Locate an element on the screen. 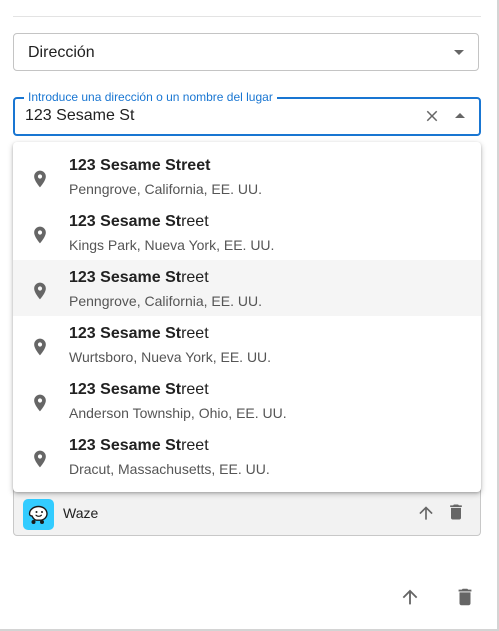 The width and height of the screenshot is (499, 631). address-type-select: Dirección is located at coordinates (246, 52).